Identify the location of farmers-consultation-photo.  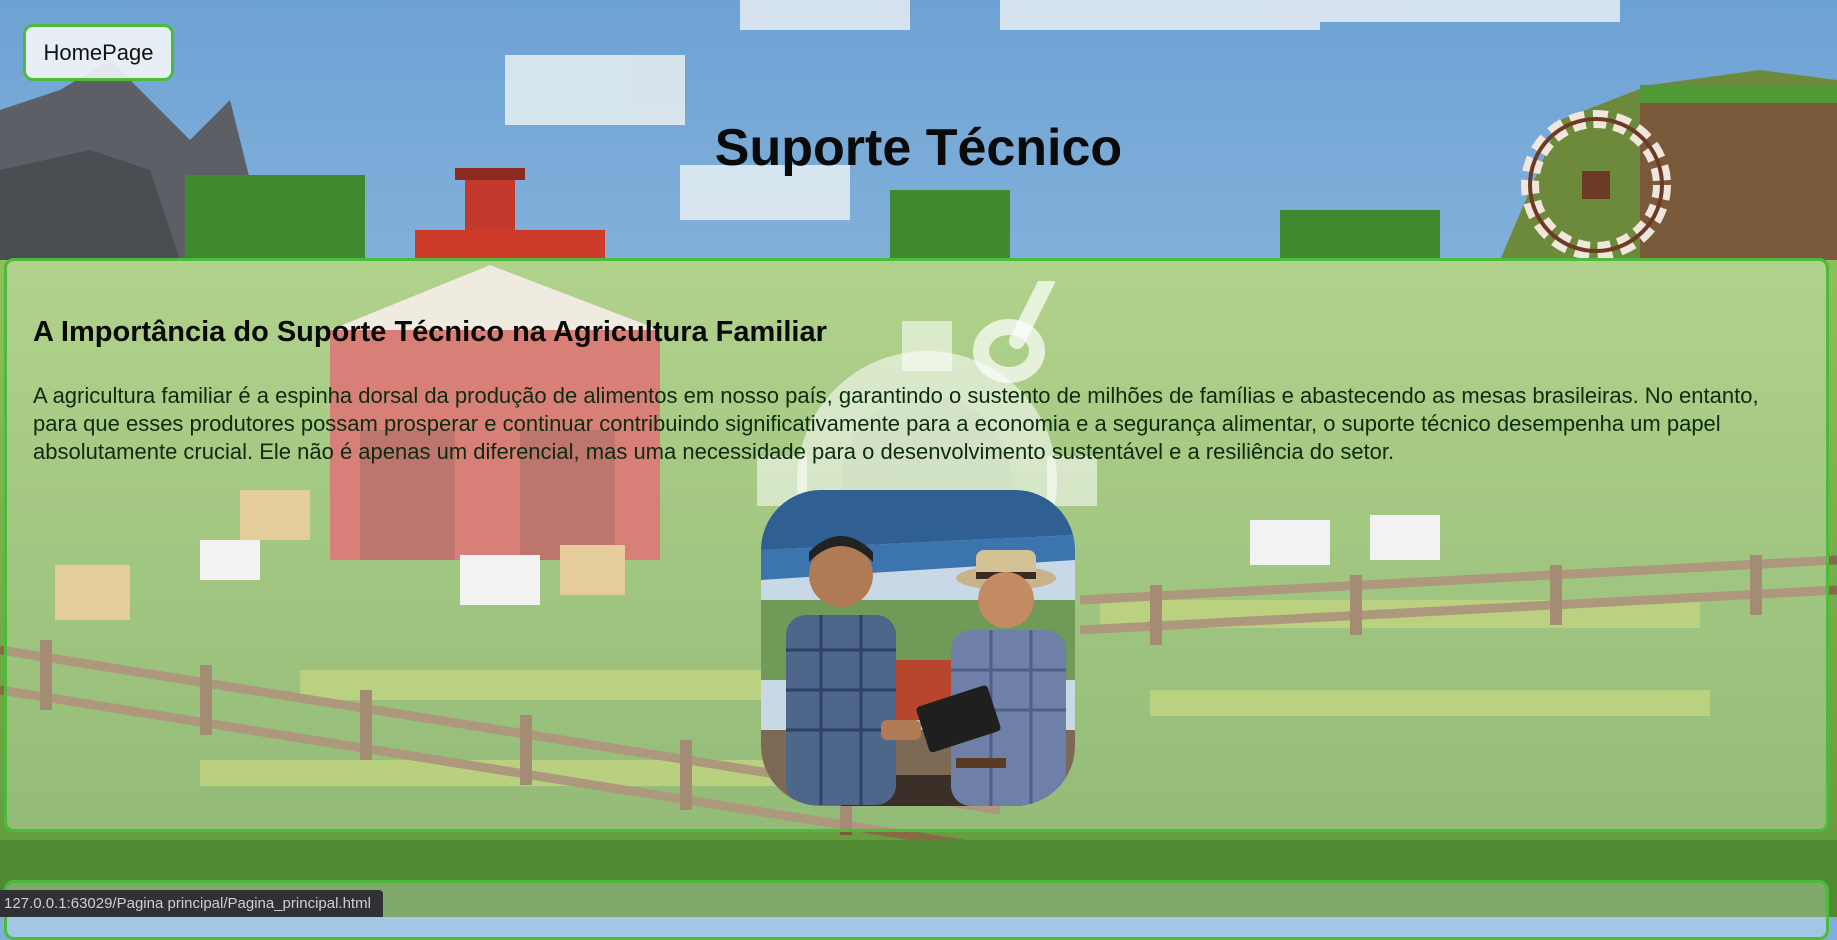
(918, 648).